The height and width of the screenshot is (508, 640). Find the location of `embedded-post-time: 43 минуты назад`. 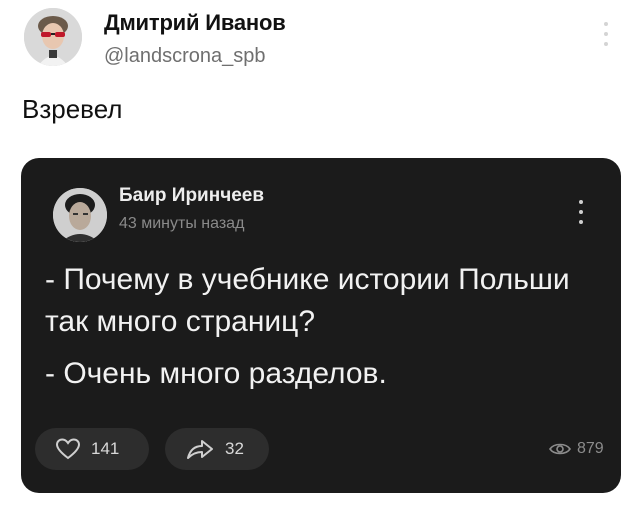

embedded-post-time: 43 минуты назад is located at coordinates (182, 223).